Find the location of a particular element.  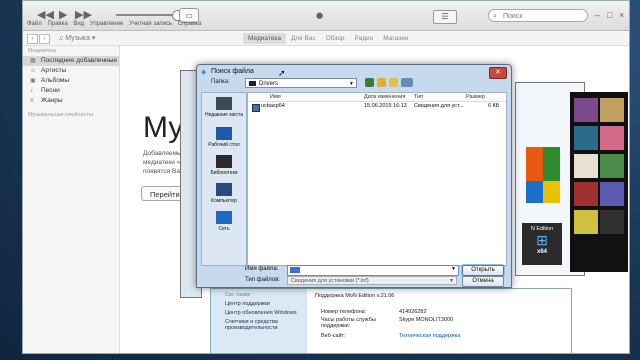

link-action-center: Центр поддержки is located at coordinates (266, 304).